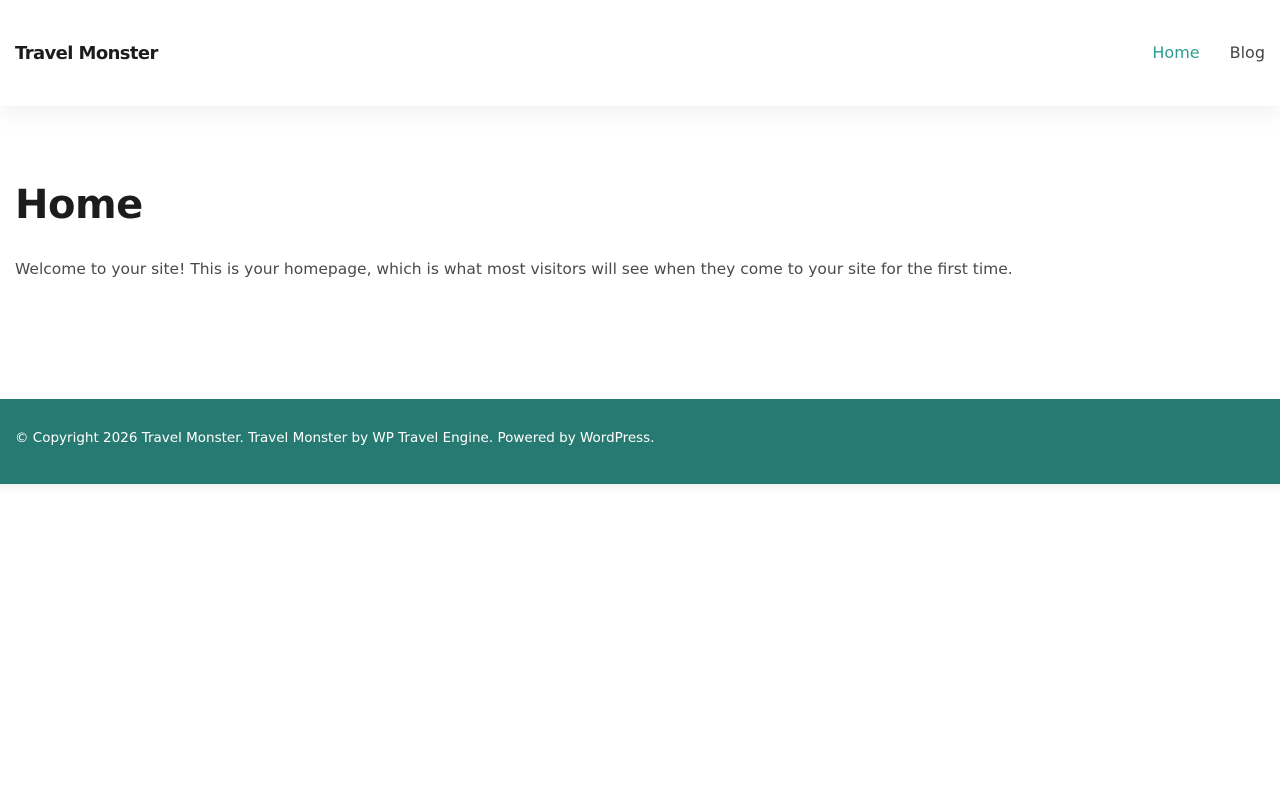 This screenshot has width=1280, height=800. What do you see at coordinates (297, 438) in the screenshot?
I see `footer-theme-link: Travel Monster` at bounding box center [297, 438].